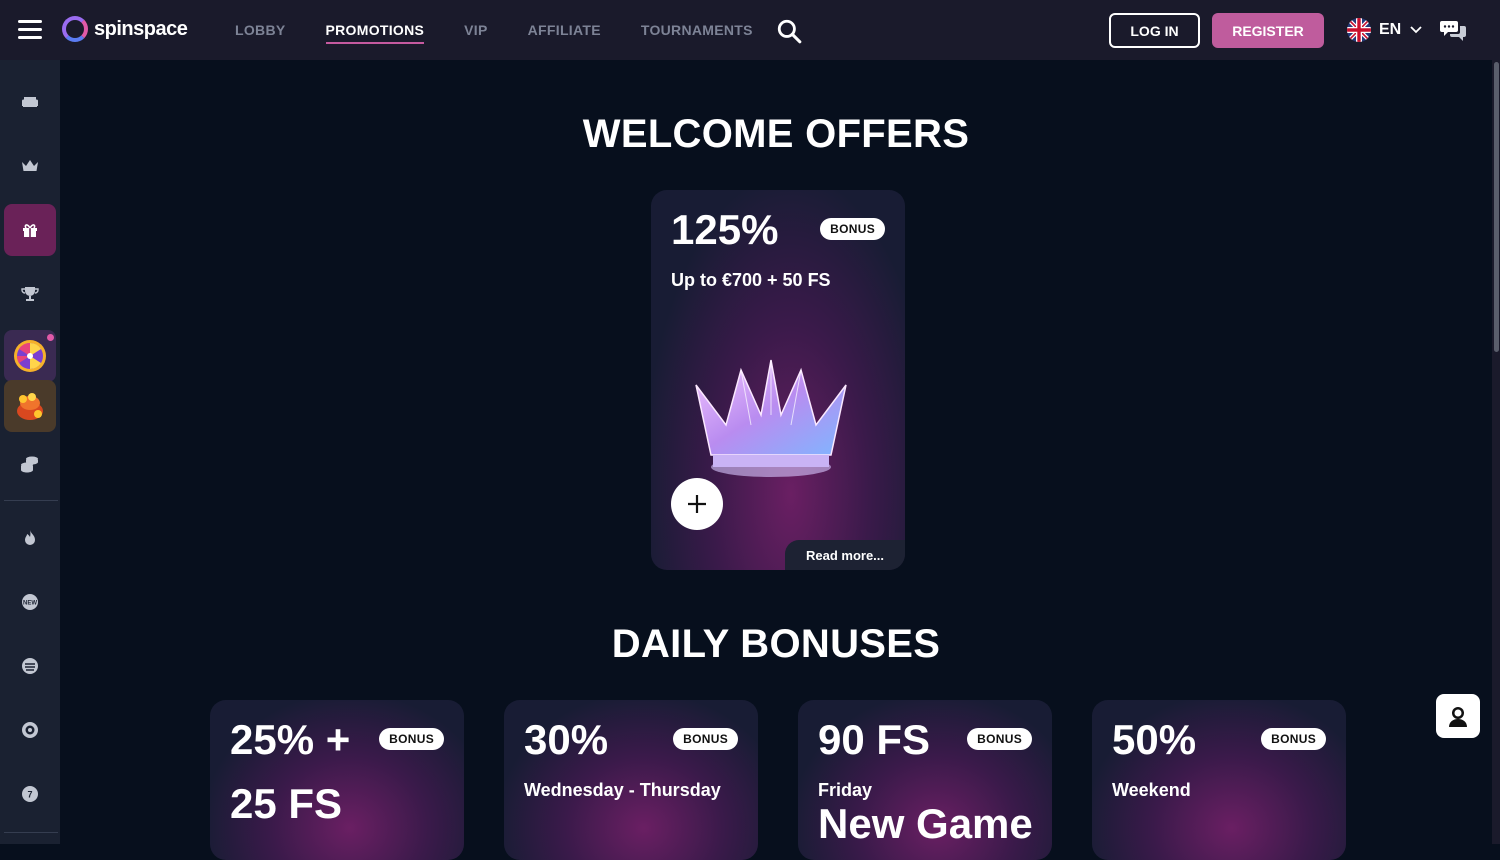  What do you see at coordinates (1416, 30) in the screenshot?
I see `chevron-down-icon` at bounding box center [1416, 30].